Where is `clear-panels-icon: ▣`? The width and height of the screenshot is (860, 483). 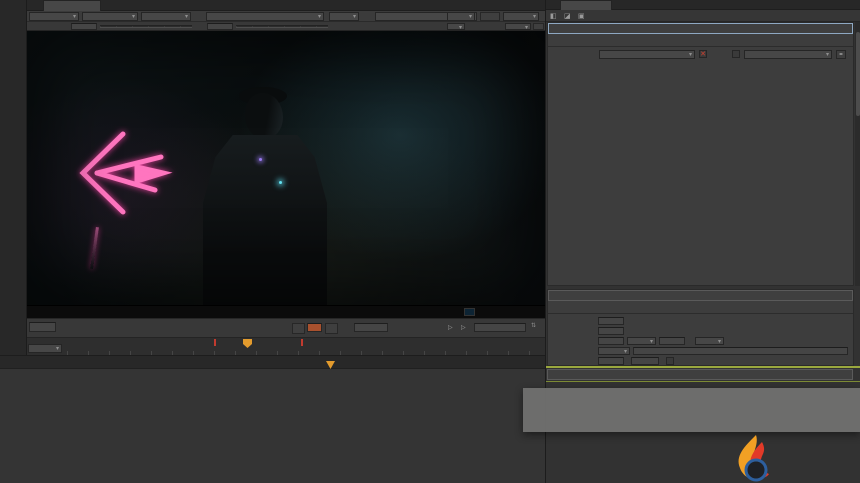 clear-panels-icon: ▣ is located at coordinates (581, 16).